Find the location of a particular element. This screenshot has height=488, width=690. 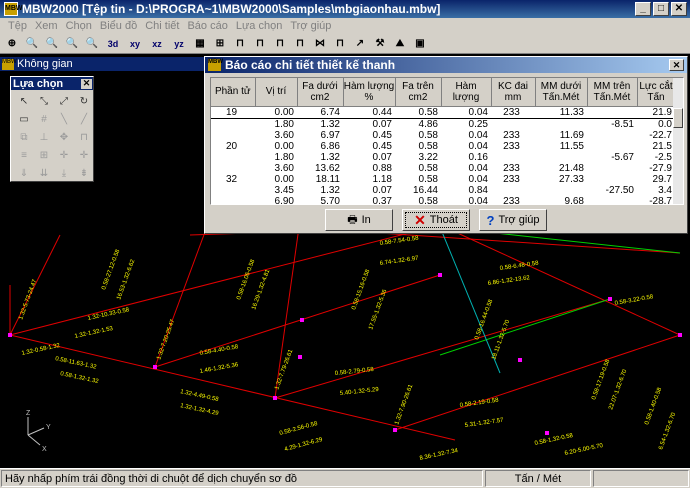

table-scrollbar is located at coordinates (678, 141).